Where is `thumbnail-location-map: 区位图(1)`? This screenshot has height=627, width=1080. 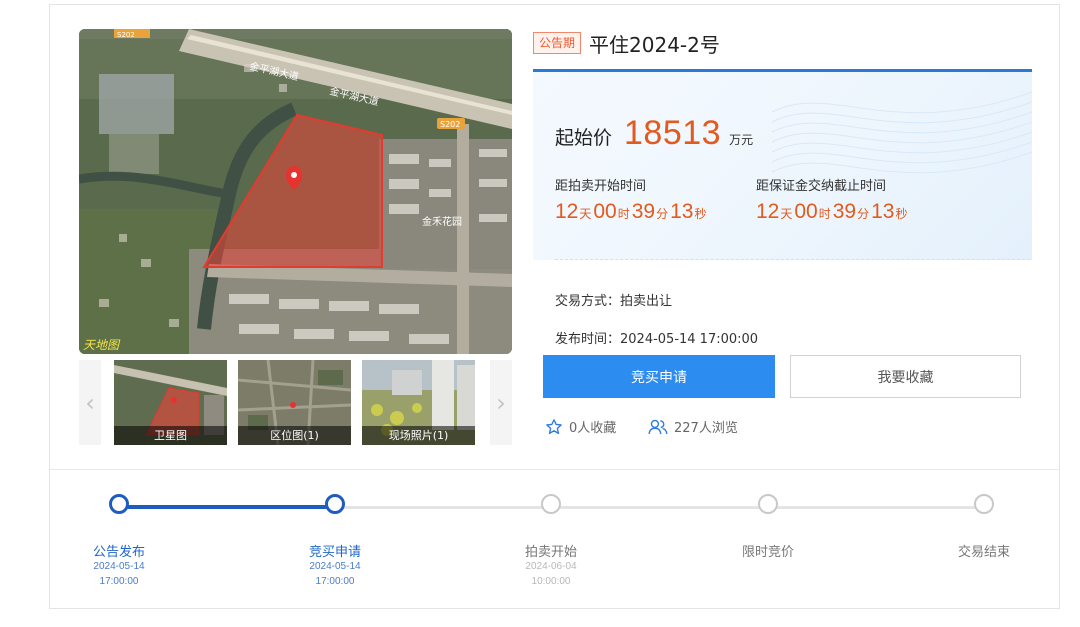
thumbnail-location-map: 区位图(1) is located at coordinates (294, 402).